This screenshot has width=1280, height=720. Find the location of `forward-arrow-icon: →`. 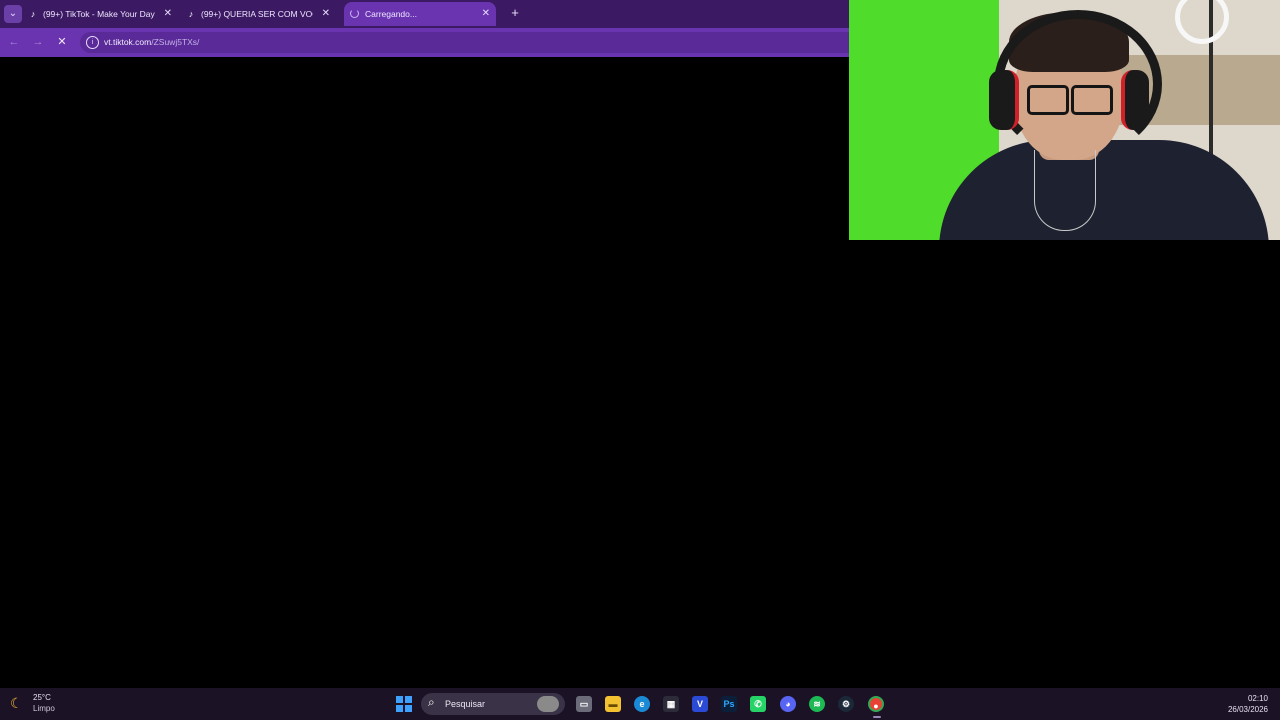

forward-arrow-icon: → is located at coordinates (38, 42).